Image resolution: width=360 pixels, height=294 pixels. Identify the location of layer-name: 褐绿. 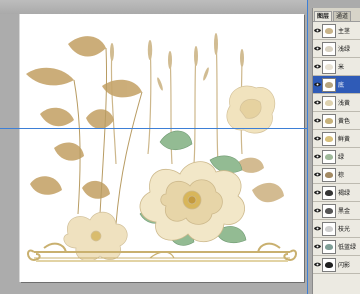
(344, 193).